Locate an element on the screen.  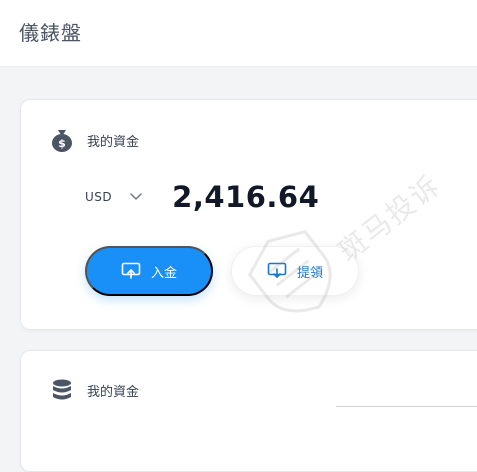
card-header: $ 我的資金 is located at coordinates (95, 140).